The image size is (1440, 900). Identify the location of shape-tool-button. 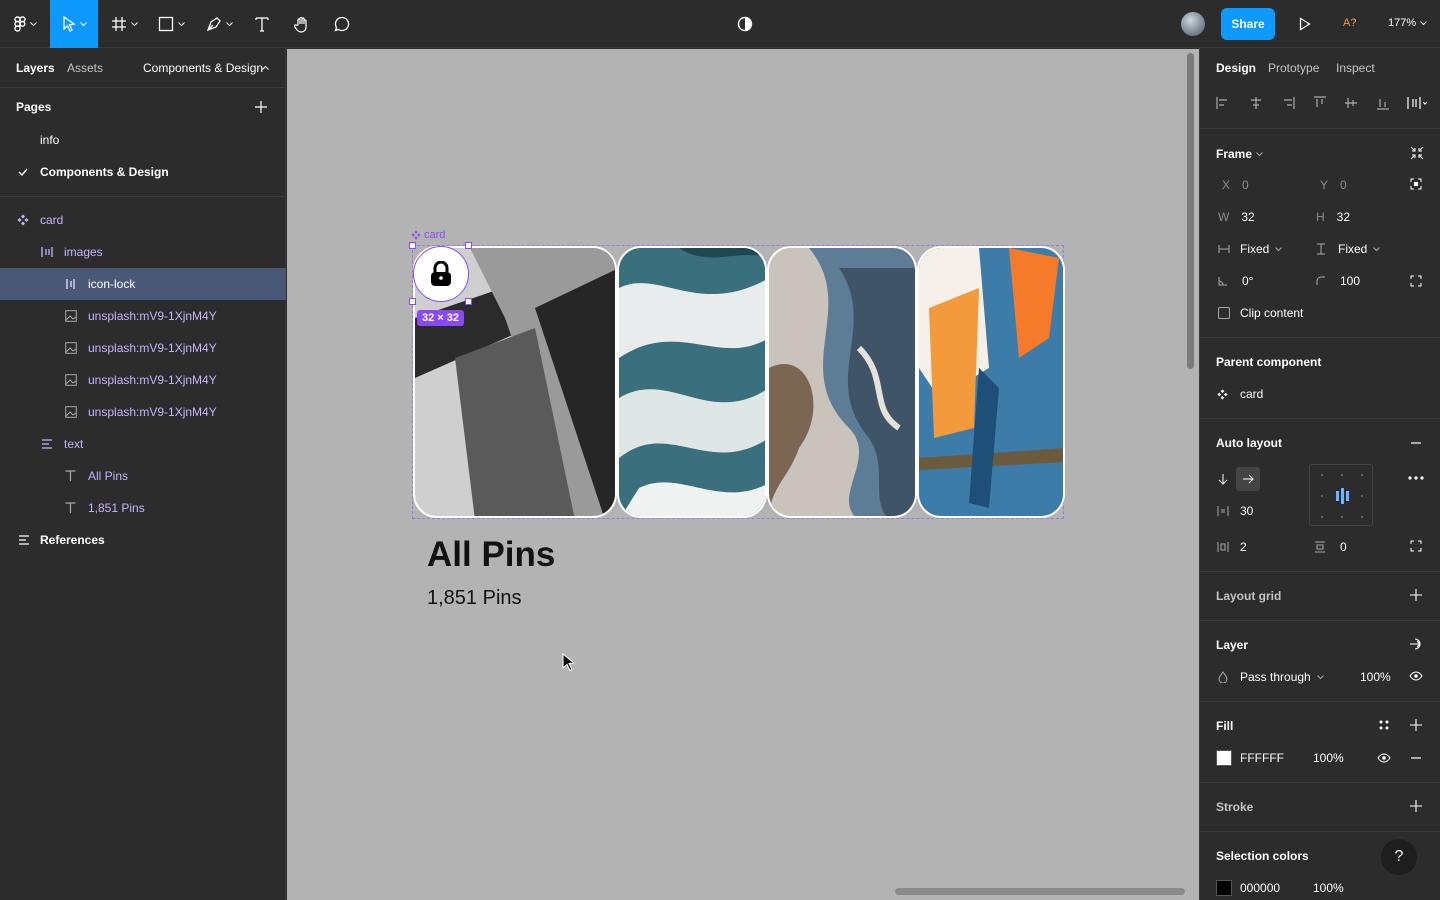
(171, 24).